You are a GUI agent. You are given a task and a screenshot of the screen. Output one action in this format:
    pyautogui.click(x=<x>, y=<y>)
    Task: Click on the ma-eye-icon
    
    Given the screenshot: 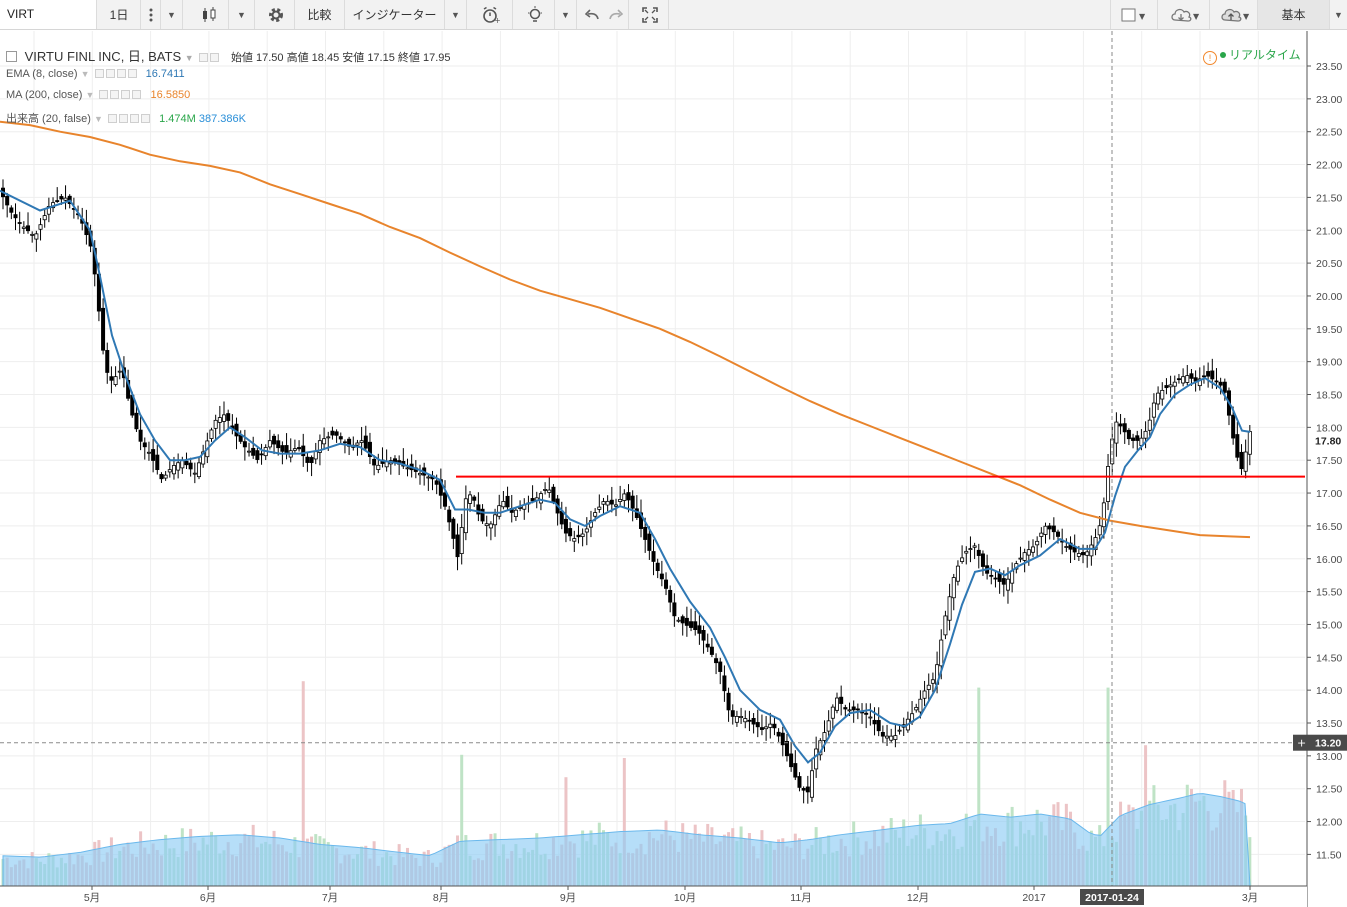 What is the action you would take?
    pyautogui.click(x=104, y=94)
    